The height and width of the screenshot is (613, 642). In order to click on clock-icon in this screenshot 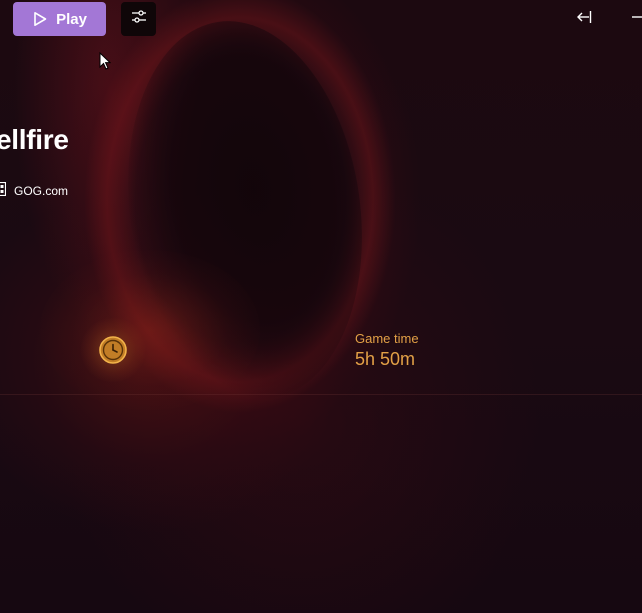, I will do `click(113, 350)`.